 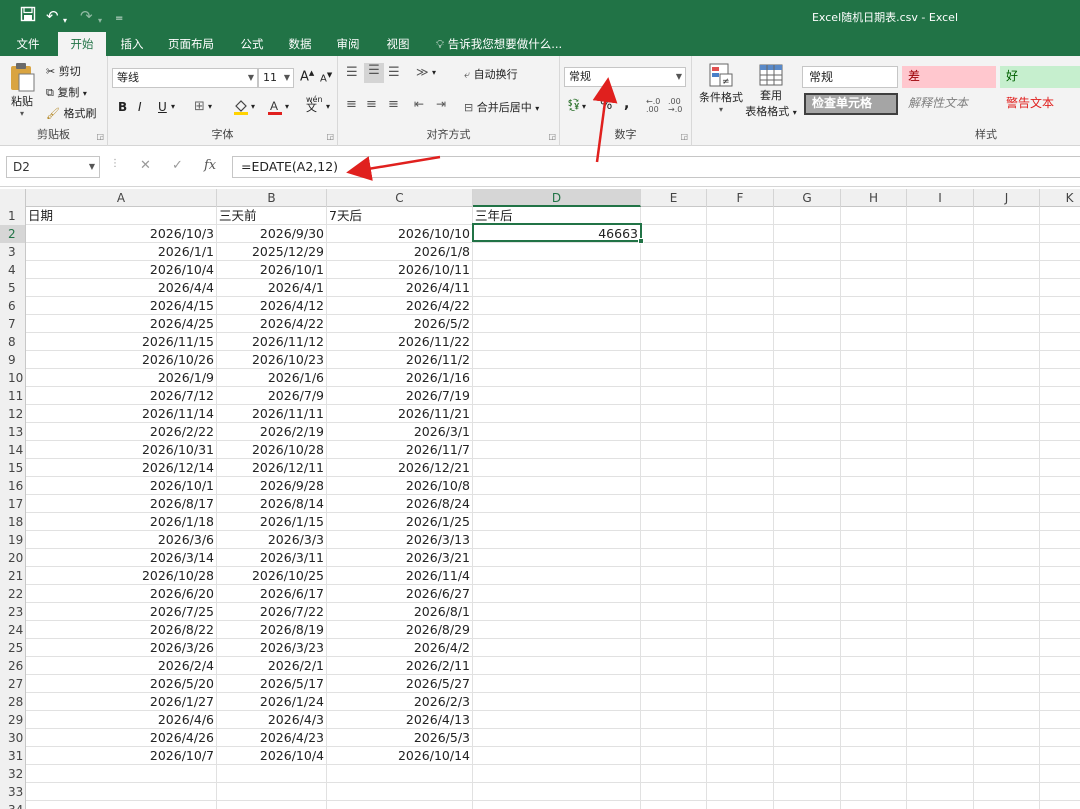 I want to click on cell-a: 2026/1/1, so click(x=121, y=252).